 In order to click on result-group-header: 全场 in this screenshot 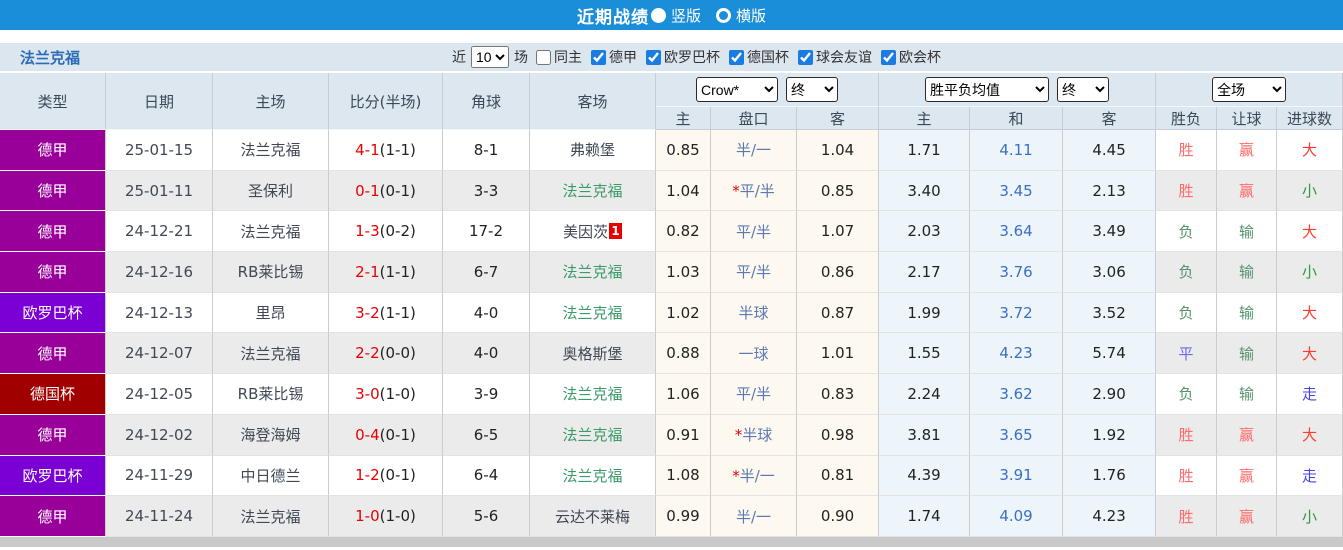, I will do `click(1249, 90)`.